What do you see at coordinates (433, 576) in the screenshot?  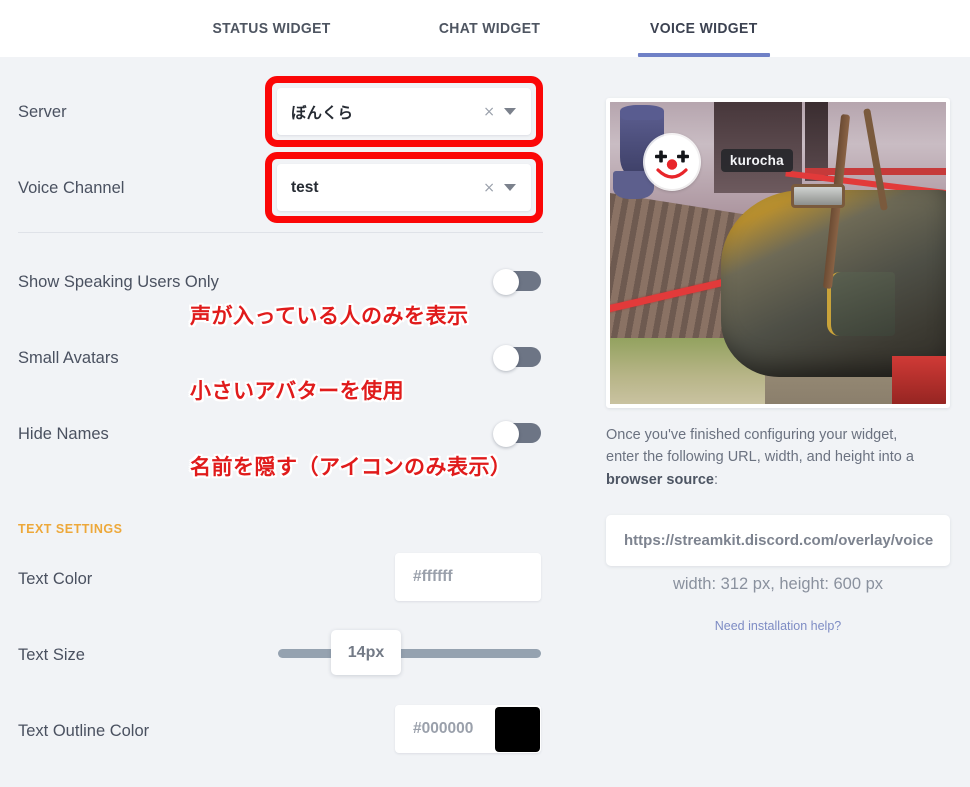 I see `text-color-value: #ffffff` at bounding box center [433, 576].